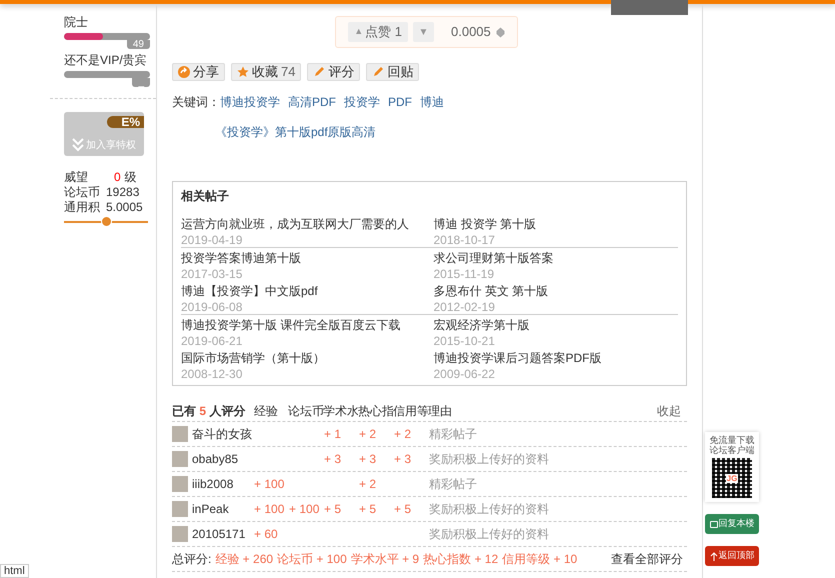  I want to click on related-post-link: 运营方向就业班，成为互联网大厂需要的人, so click(305, 224).